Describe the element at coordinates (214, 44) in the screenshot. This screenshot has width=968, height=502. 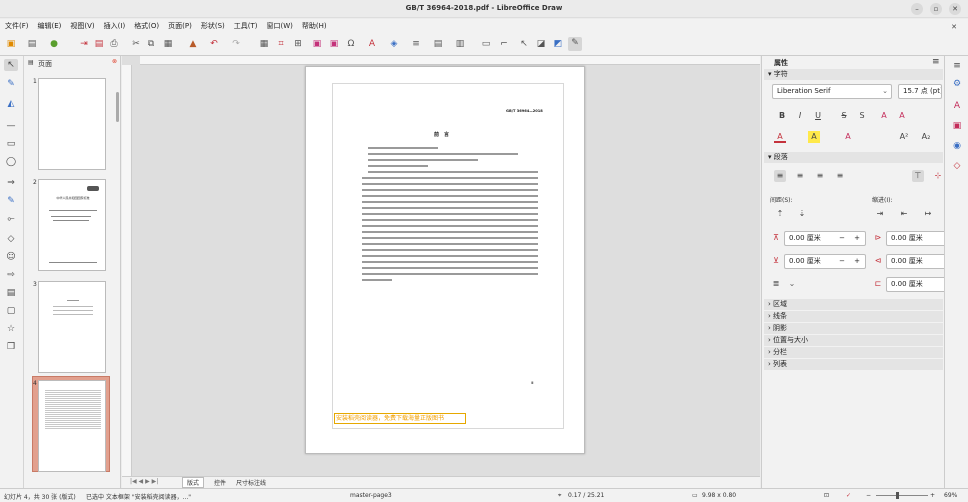
I see `undo-icon: ↶` at that location.